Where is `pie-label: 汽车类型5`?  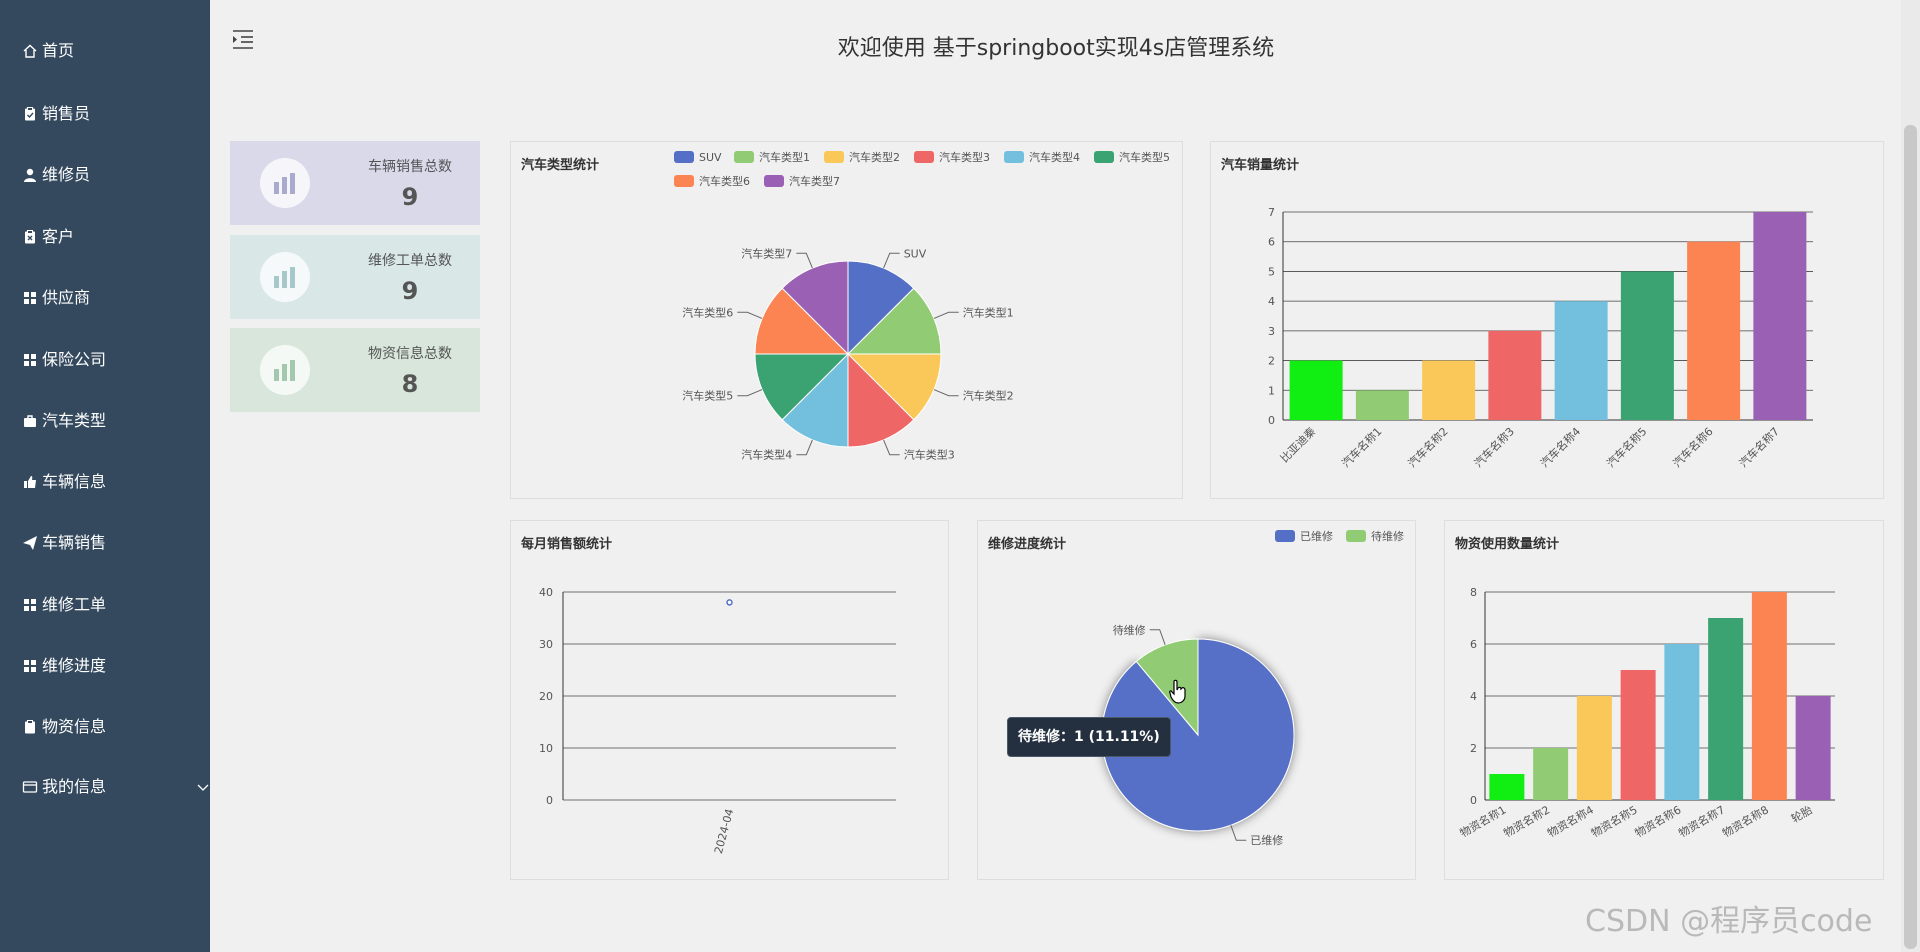 pie-label: 汽车类型5 is located at coordinates (707, 396).